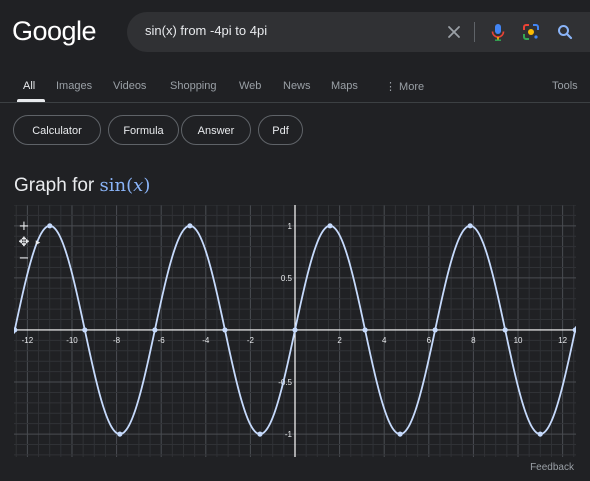 The height and width of the screenshot is (481, 590). I want to click on x-tick-label: -6, so click(162, 340).